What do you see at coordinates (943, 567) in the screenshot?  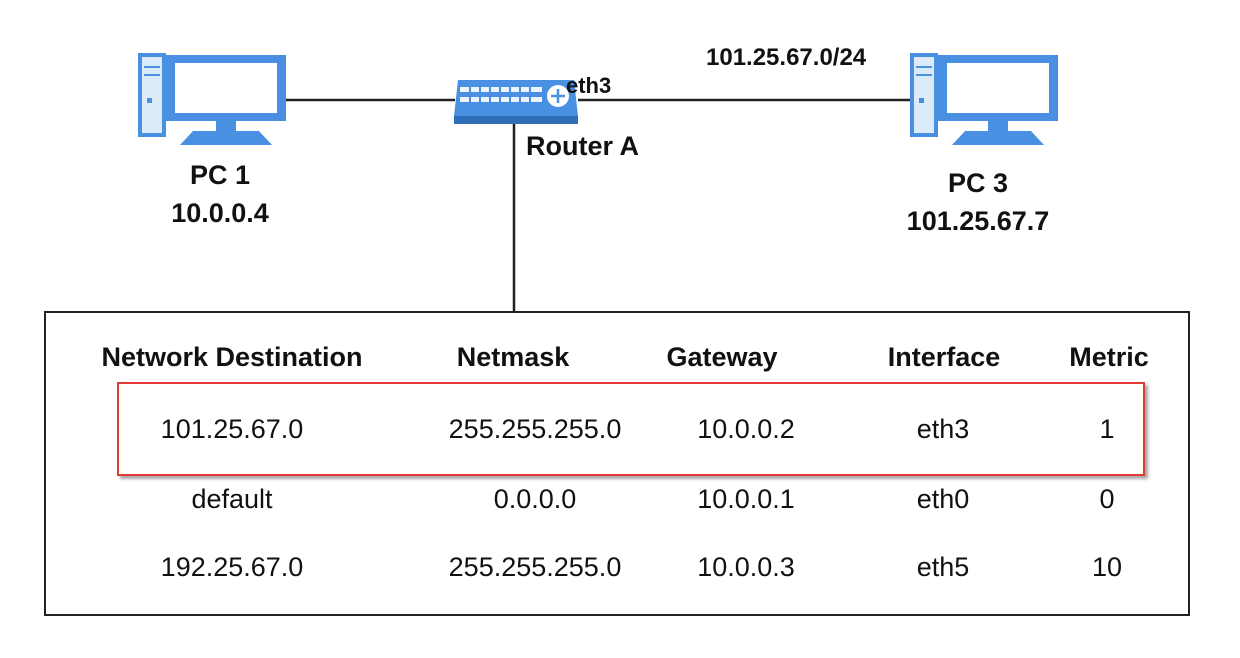 I see `table-cell-interface: eth5` at bounding box center [943, 567].